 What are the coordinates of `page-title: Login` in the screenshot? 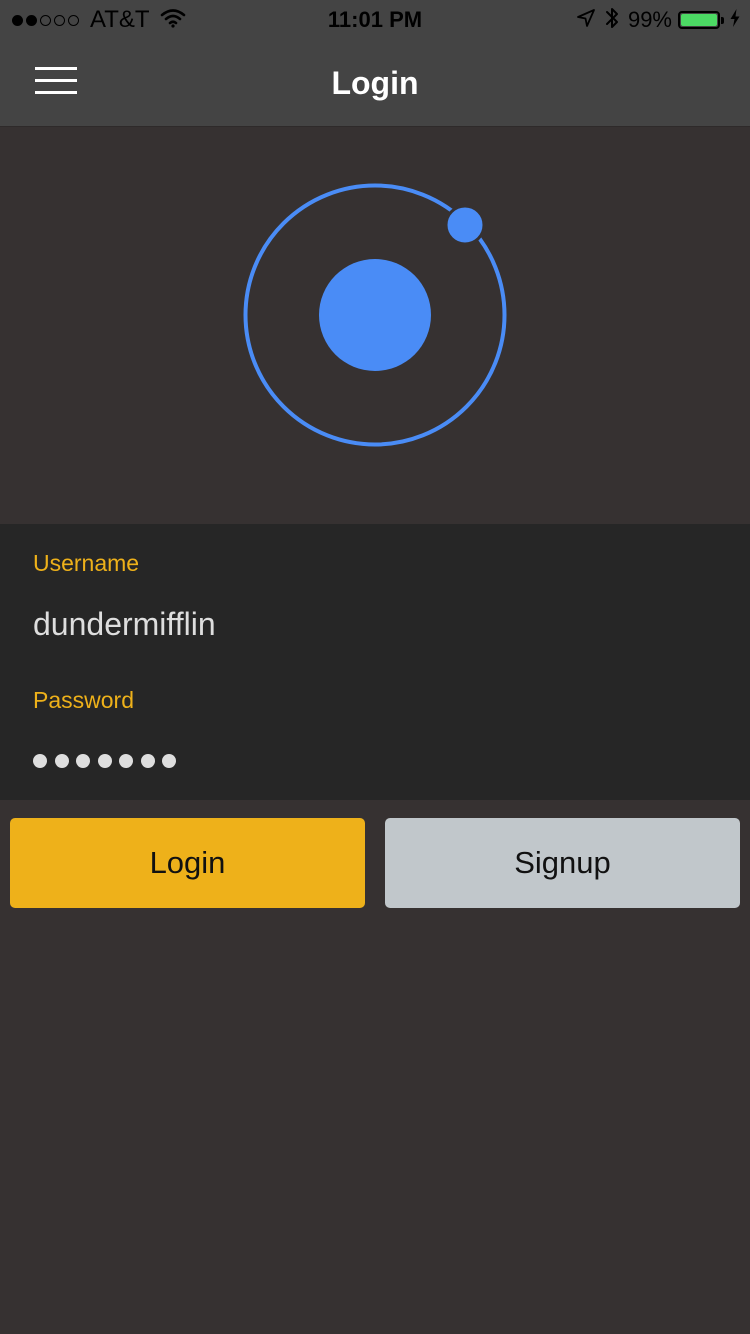 It's located at (375, 83).